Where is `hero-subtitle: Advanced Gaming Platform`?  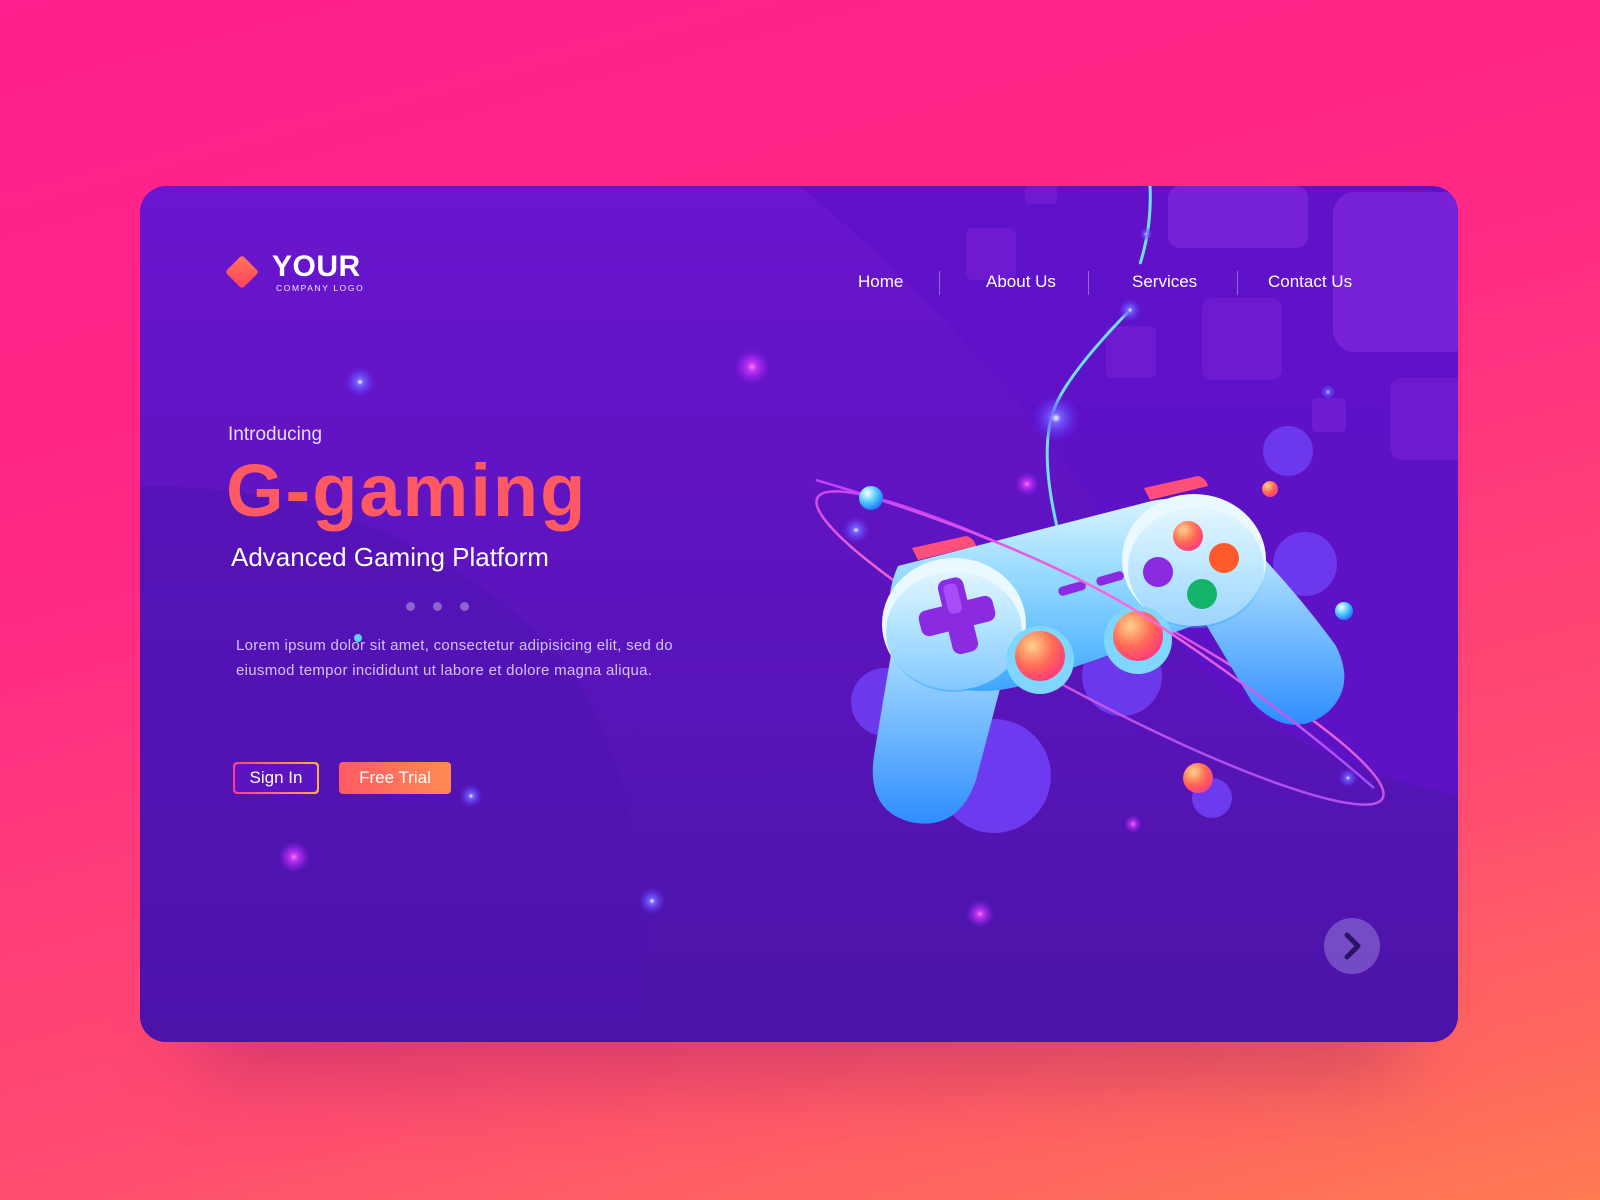
hero-subtitle: Advanced Gaming Platform is located at coordinates (390, 557).